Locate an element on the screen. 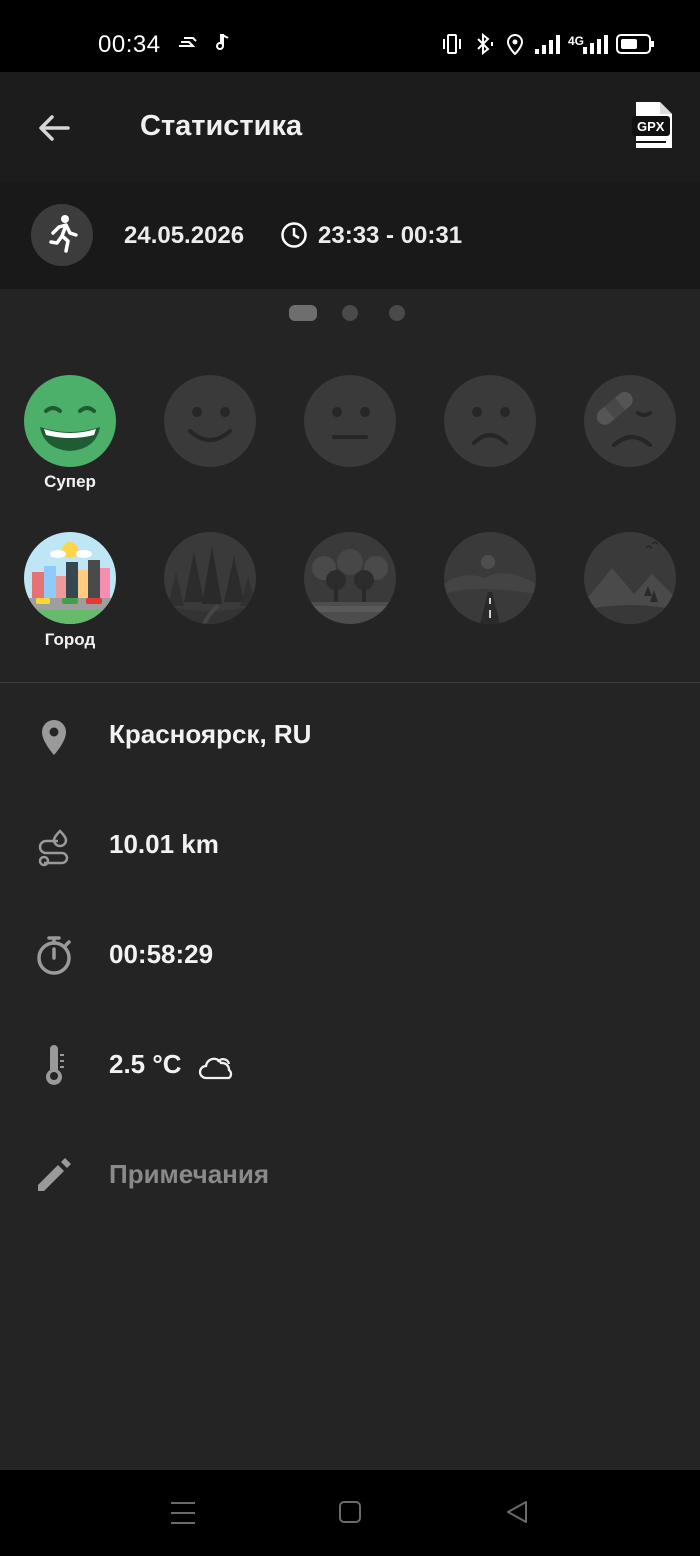  terrain-road-icon is located at coordinates (490, 578).